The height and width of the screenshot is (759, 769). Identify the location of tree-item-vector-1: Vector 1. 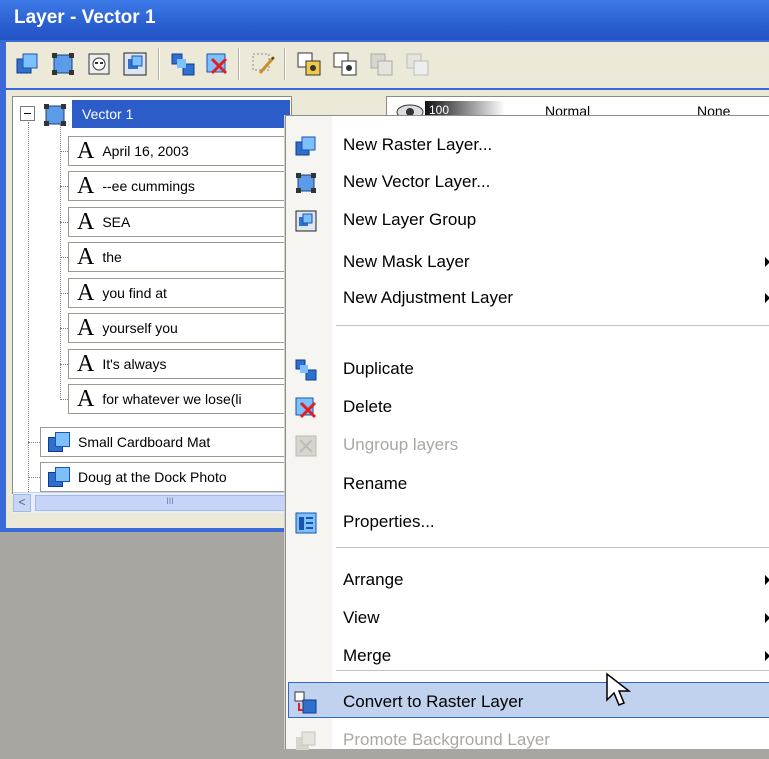
(181, 114).